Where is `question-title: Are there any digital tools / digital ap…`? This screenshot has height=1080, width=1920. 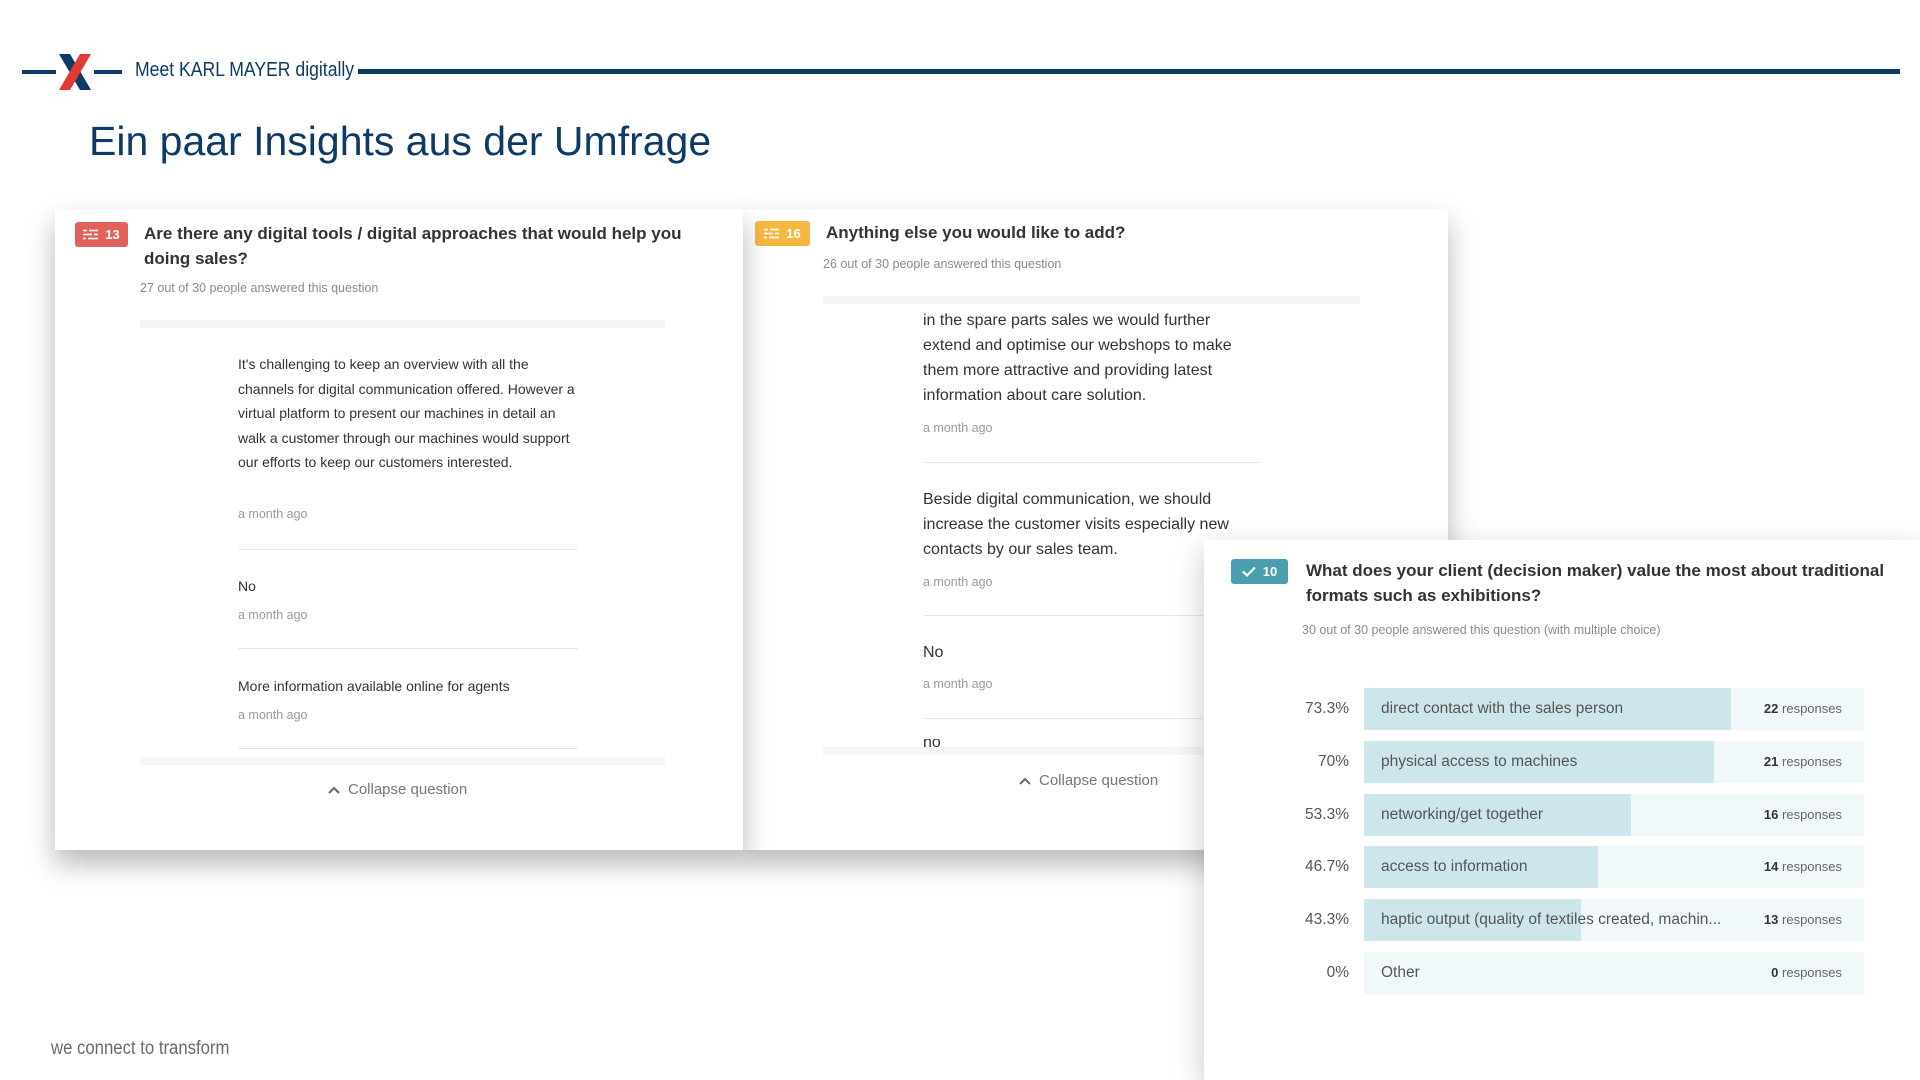
question-title: Are there any digital tools / digital ap… is located at coordinates (413, 246).